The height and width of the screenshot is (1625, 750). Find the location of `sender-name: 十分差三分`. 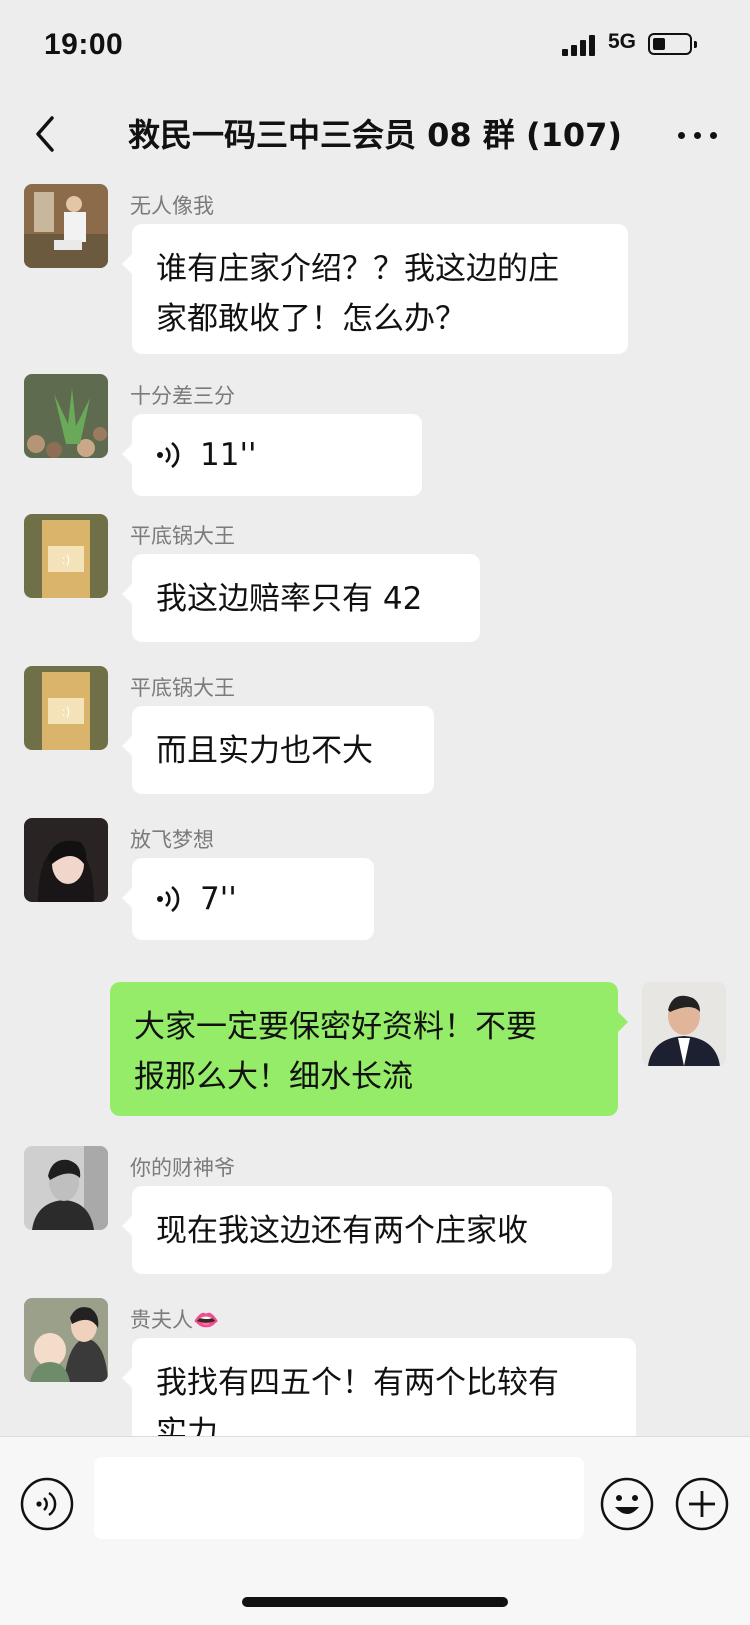

sender-name: 十分差三分 is located at coordinates (182, 396).